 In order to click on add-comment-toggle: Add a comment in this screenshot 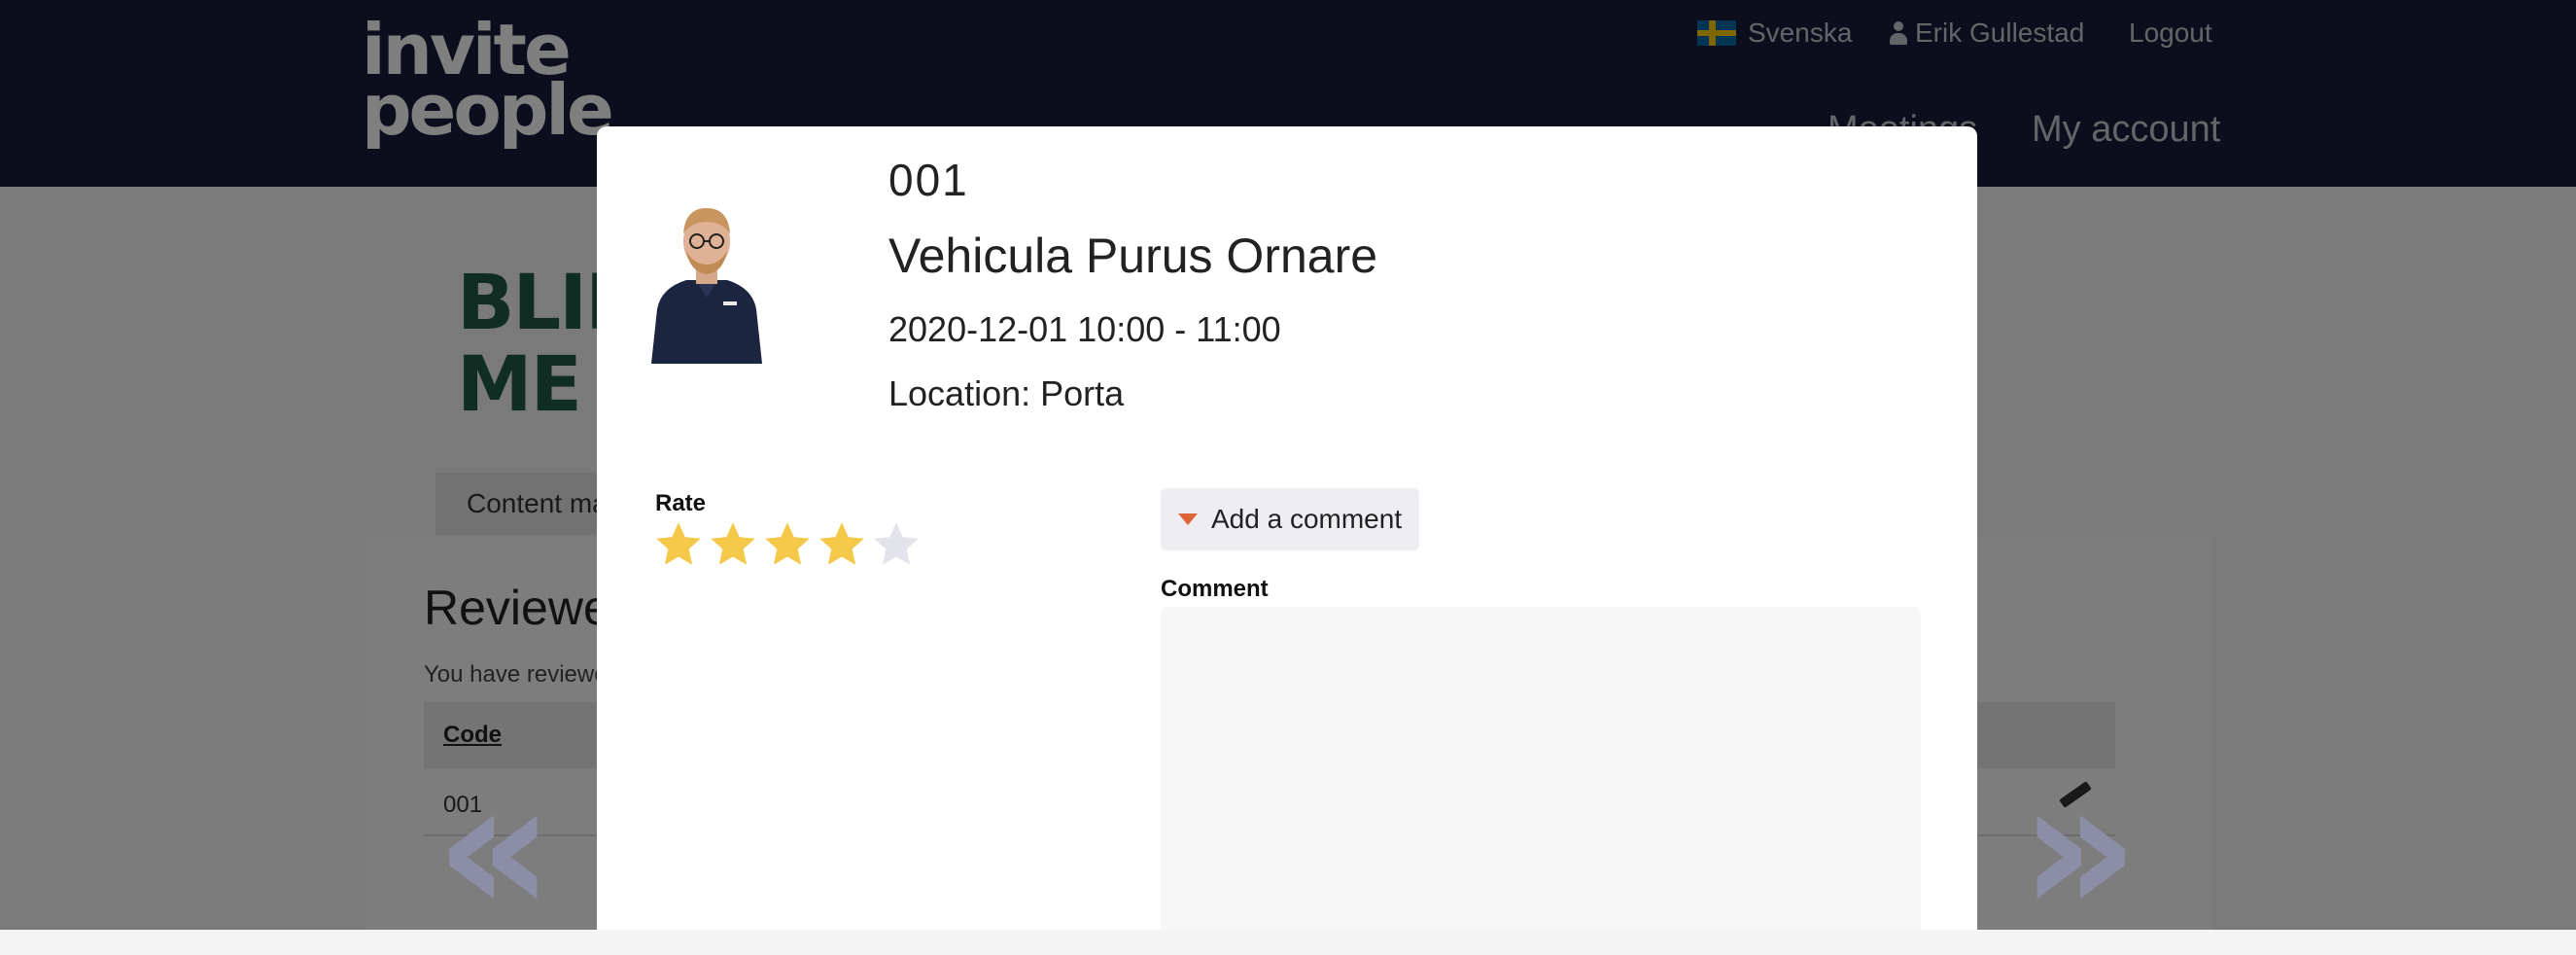, I will do `click(1290, 519)`.